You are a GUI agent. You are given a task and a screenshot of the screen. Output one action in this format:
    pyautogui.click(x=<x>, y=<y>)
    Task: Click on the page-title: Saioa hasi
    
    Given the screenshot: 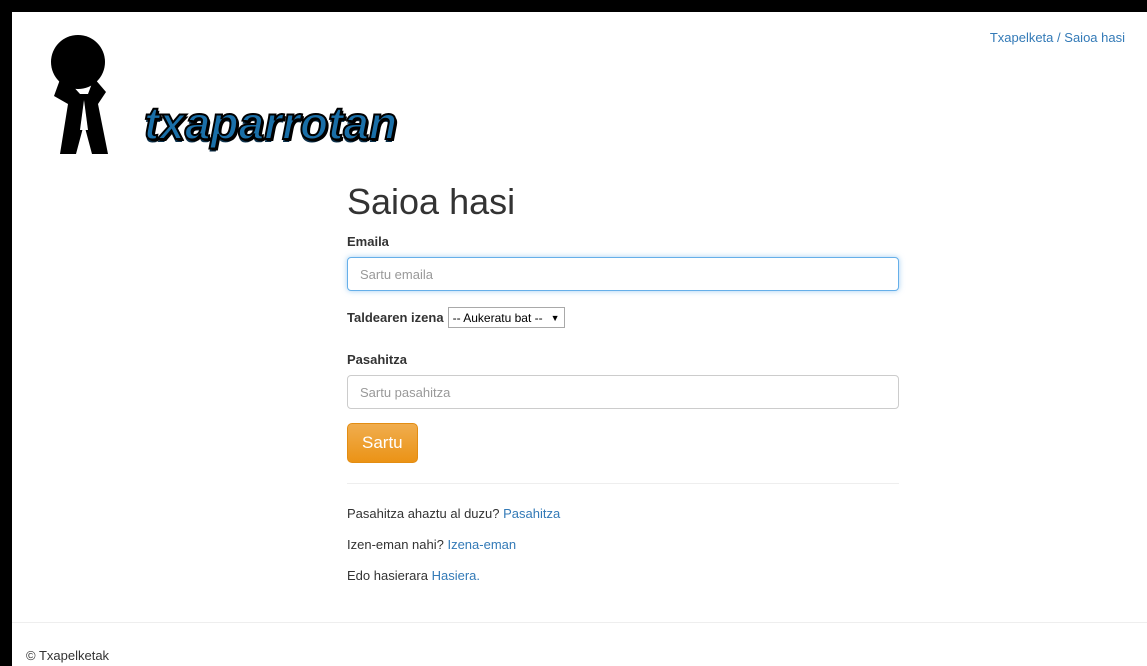 What is the action you would take?
    pyautogui.click(x=431, y=201)
    